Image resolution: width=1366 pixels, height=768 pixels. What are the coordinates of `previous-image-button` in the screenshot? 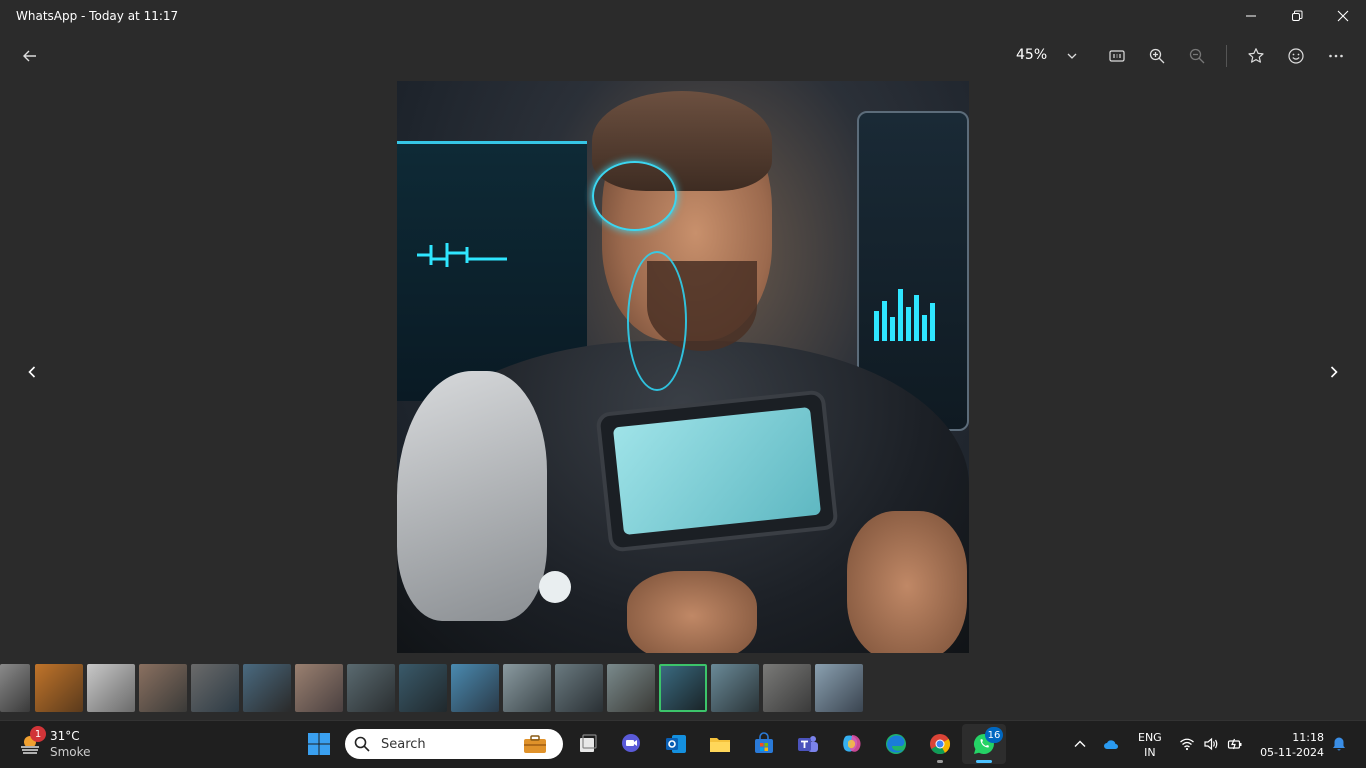 It's located at (32, 372).